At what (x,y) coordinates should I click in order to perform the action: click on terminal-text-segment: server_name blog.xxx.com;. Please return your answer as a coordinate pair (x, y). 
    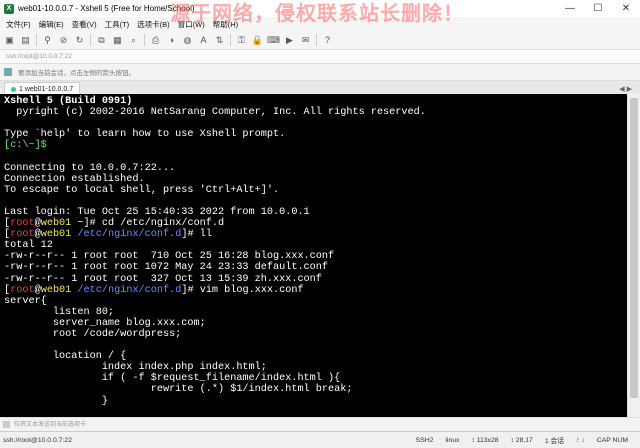
    Looking at the image, I should click on (105, 323).